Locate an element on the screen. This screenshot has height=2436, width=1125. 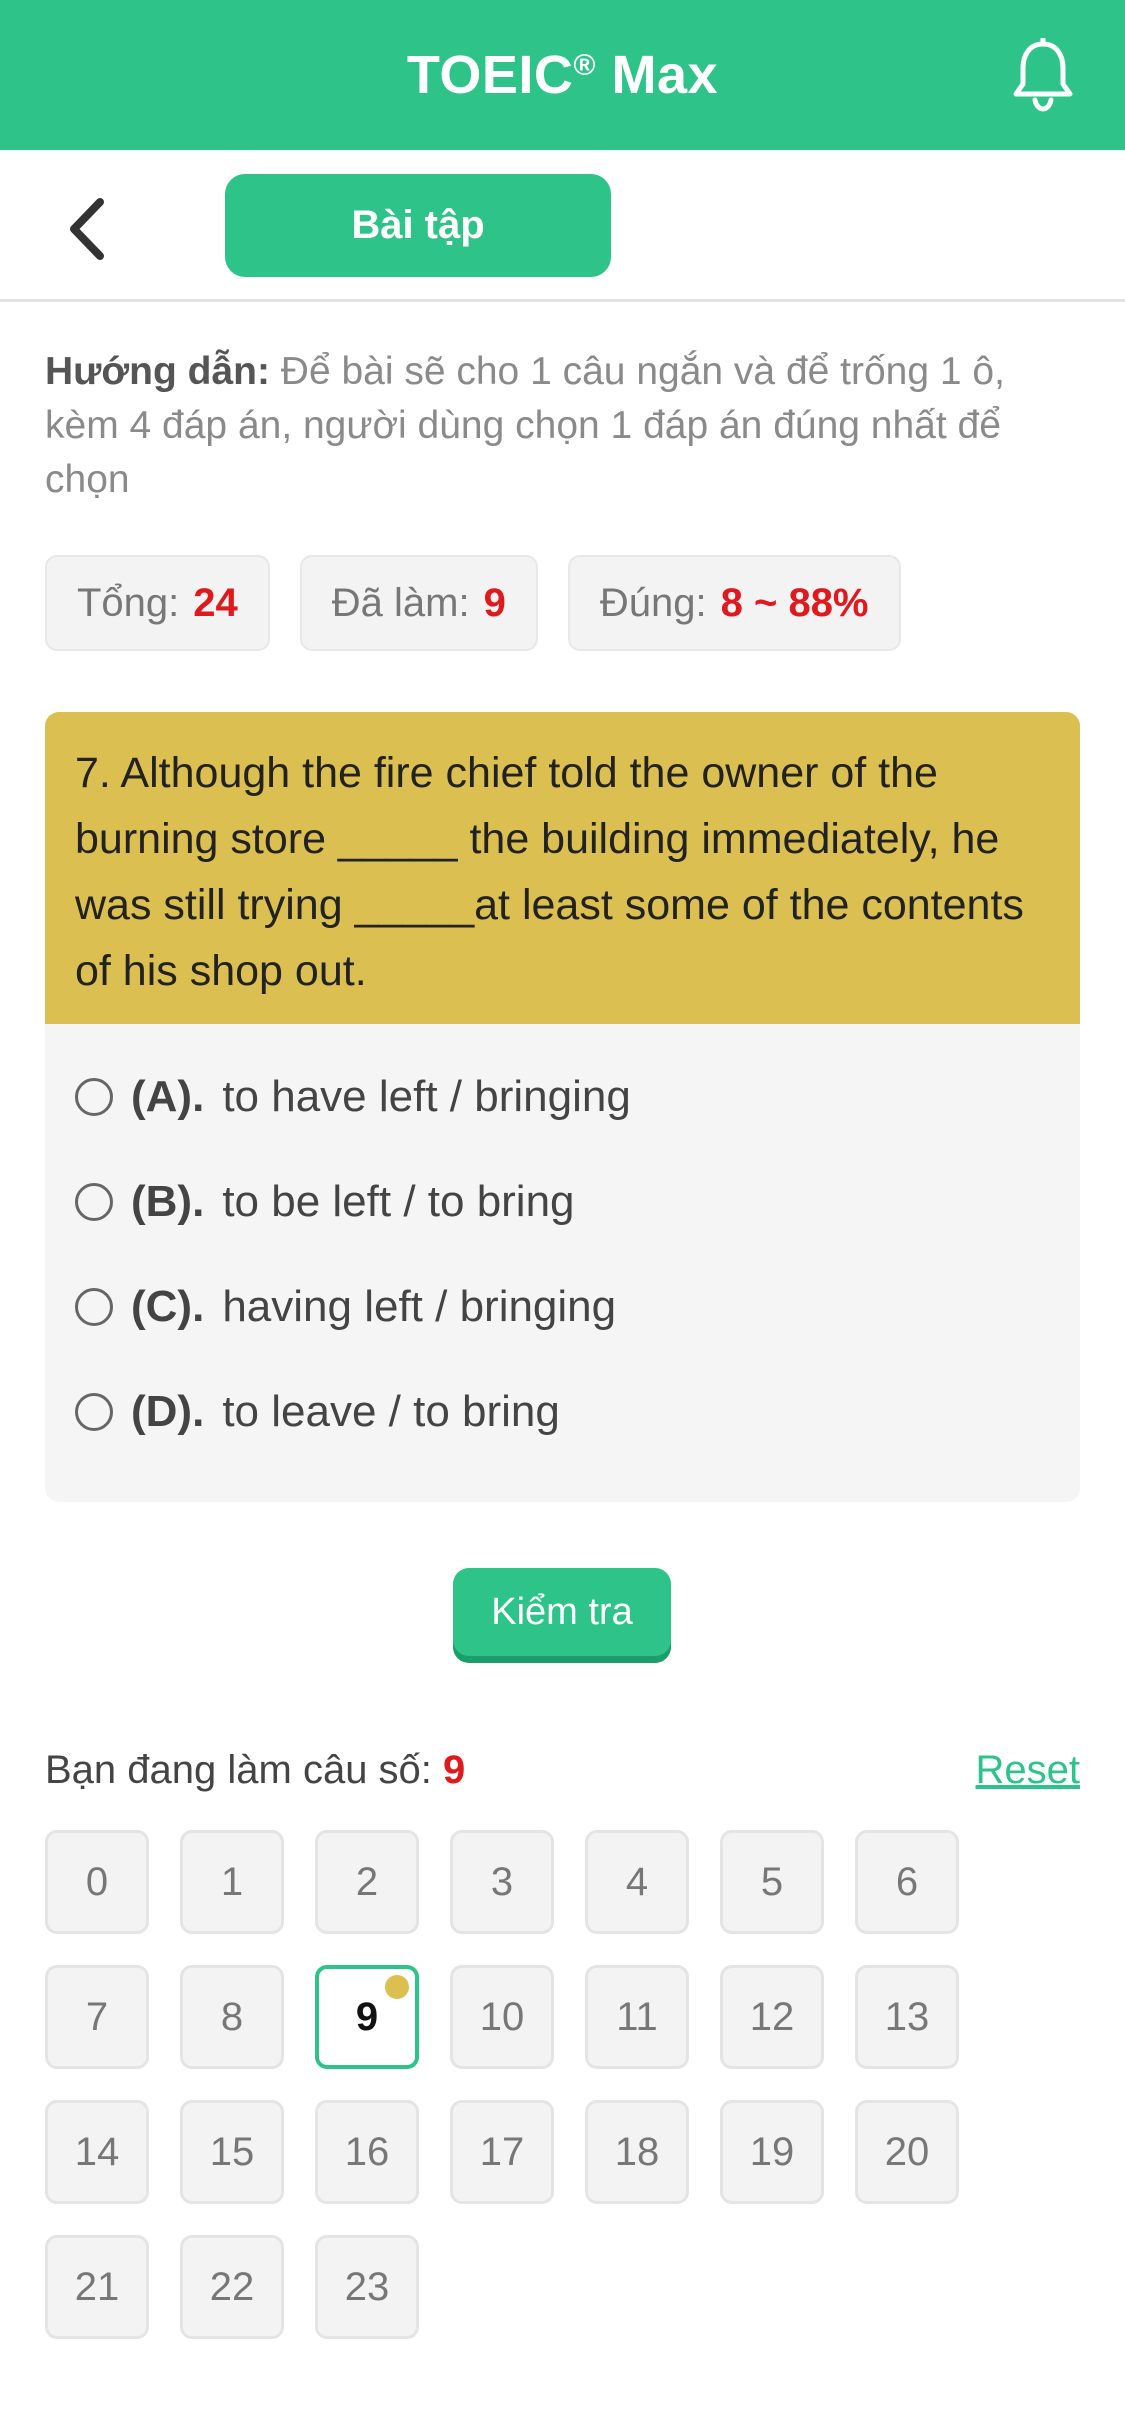
question-number-cell: 0 is located at coordinates (97, 1882).